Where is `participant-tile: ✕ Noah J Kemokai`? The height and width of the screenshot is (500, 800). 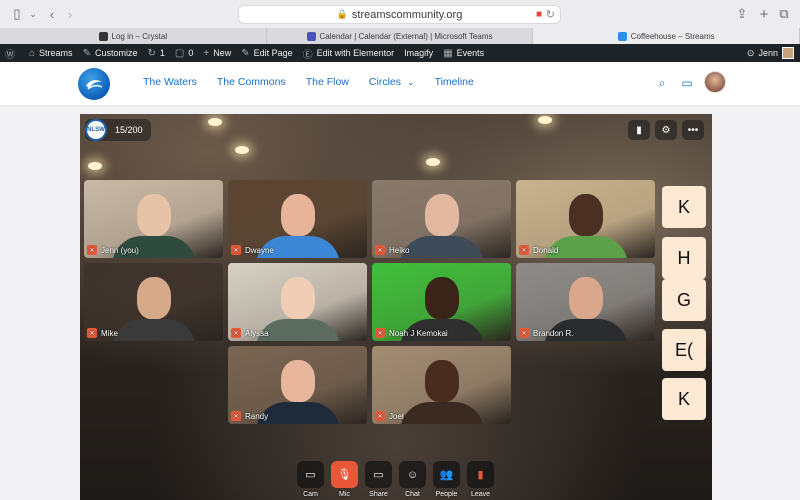 participant-tile: ✕ Noah J Kemokai is located at coordinates (441, 302).